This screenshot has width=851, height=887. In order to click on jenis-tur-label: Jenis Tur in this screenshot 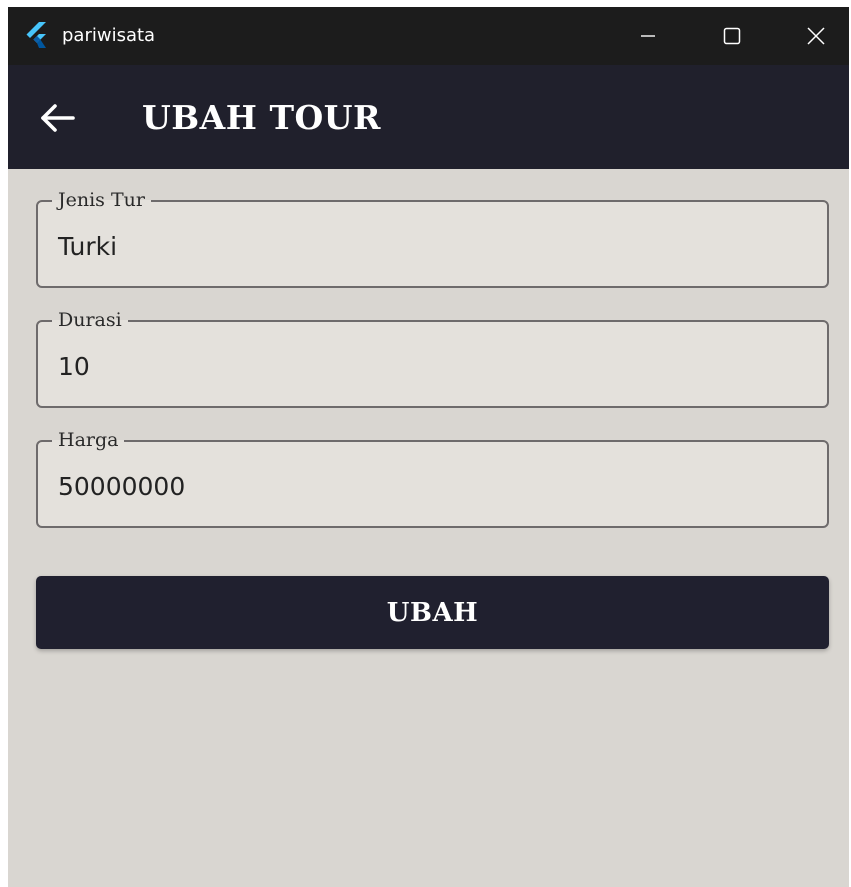, I will do `click(101, 200)`.